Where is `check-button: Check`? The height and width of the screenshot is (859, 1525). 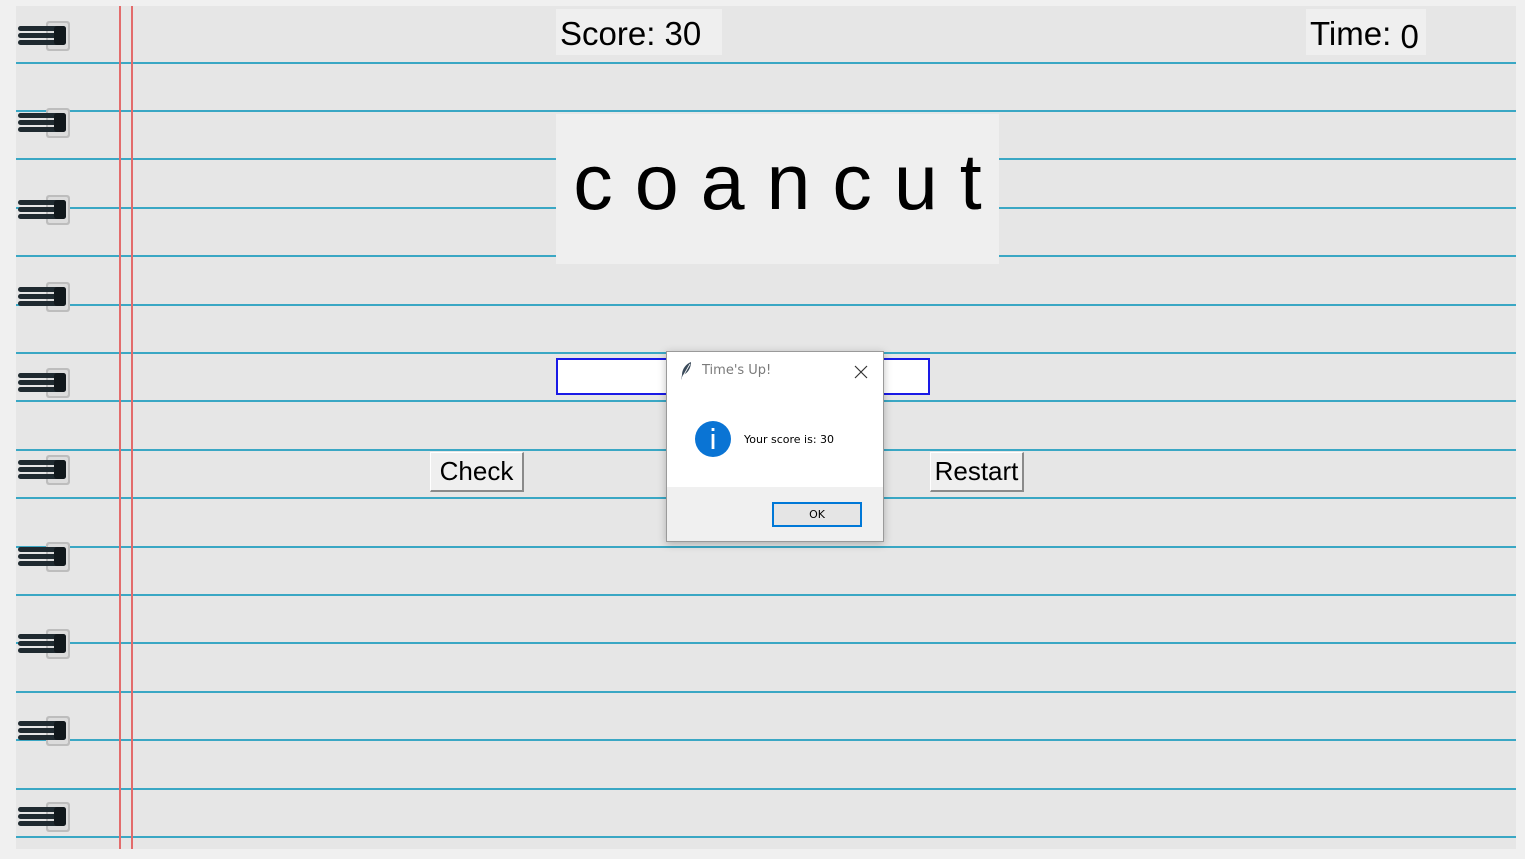
check-button: Check is located at coordinates (477, 472).